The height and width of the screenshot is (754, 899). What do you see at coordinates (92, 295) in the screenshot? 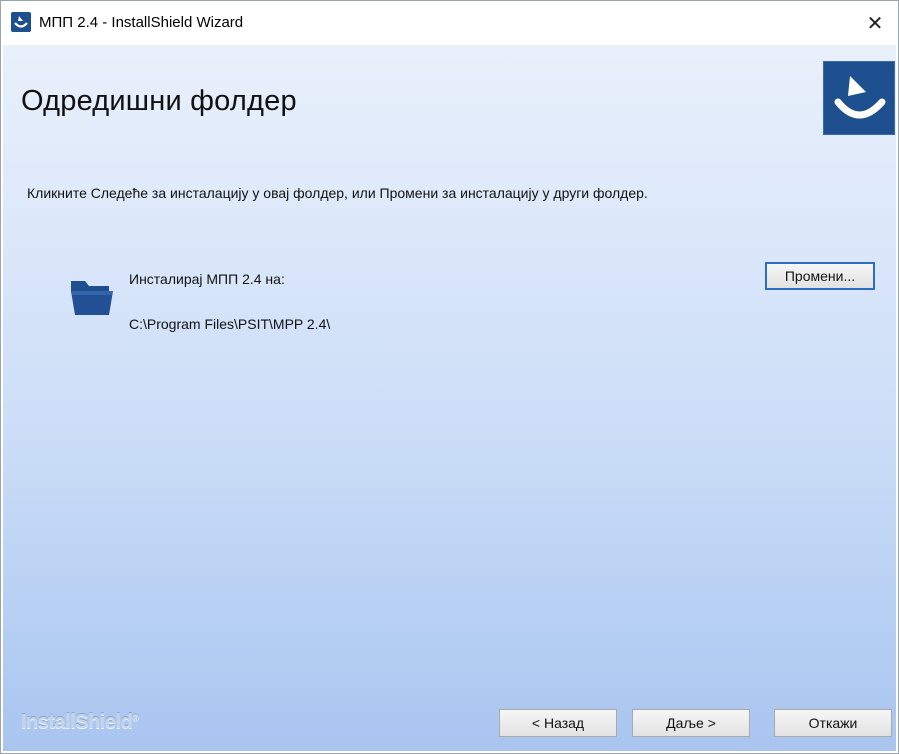
I see `folder-icon` at bounding box center [92, 295].